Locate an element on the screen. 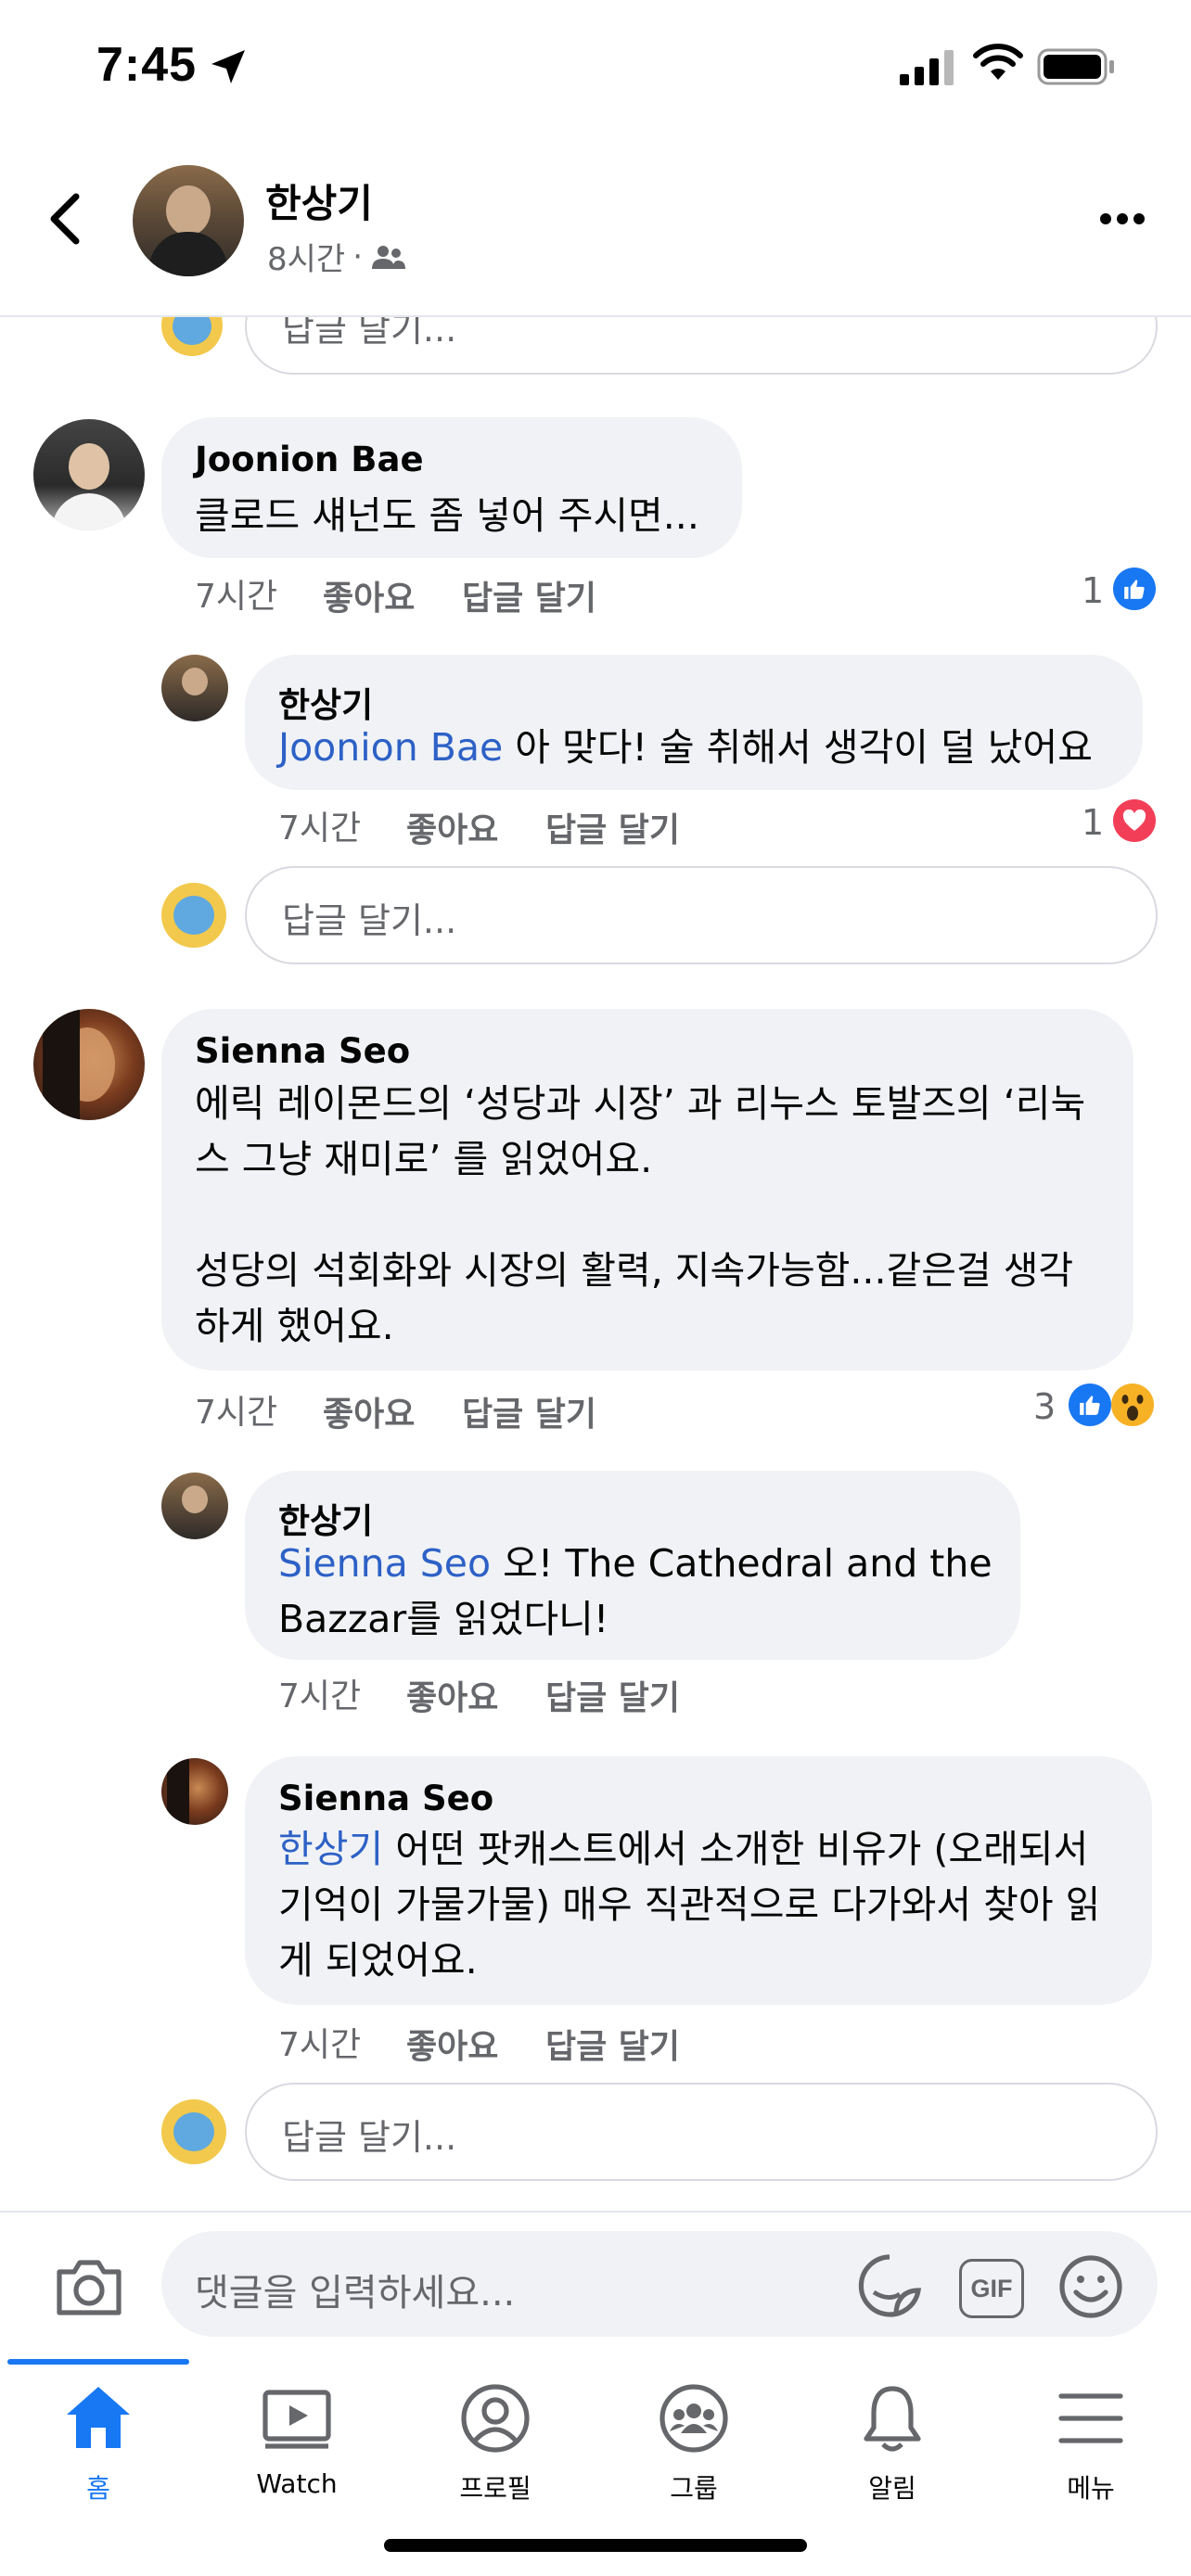  emoji-icon is located at coordinates (1090, 2286).